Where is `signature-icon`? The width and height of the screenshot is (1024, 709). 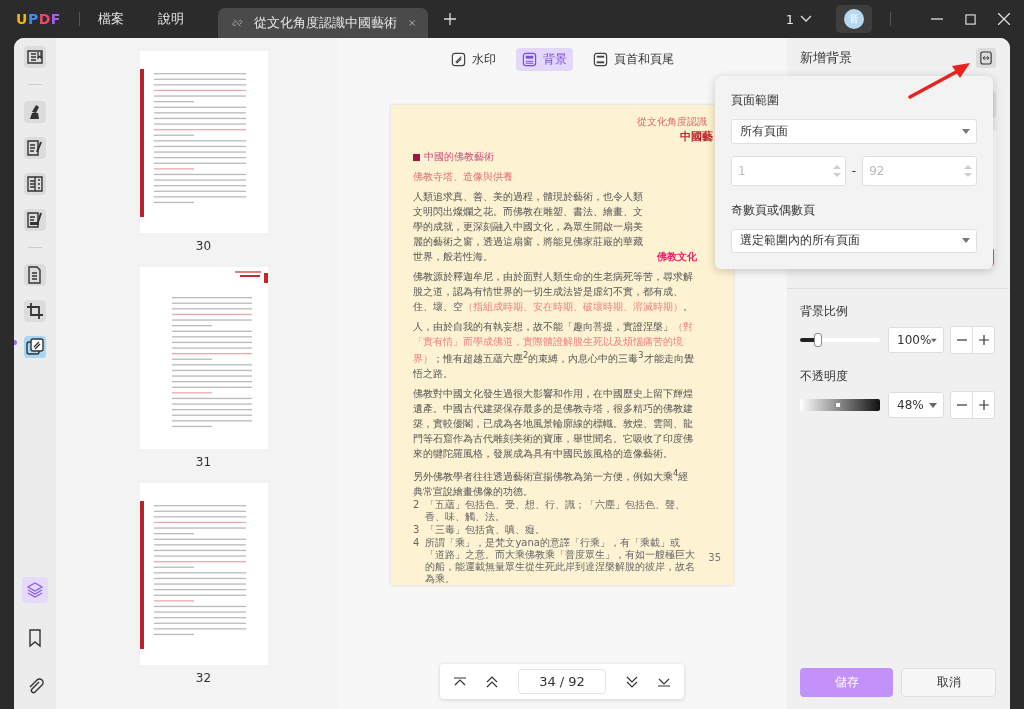
signature-icon is located at coordinates (35, 220).